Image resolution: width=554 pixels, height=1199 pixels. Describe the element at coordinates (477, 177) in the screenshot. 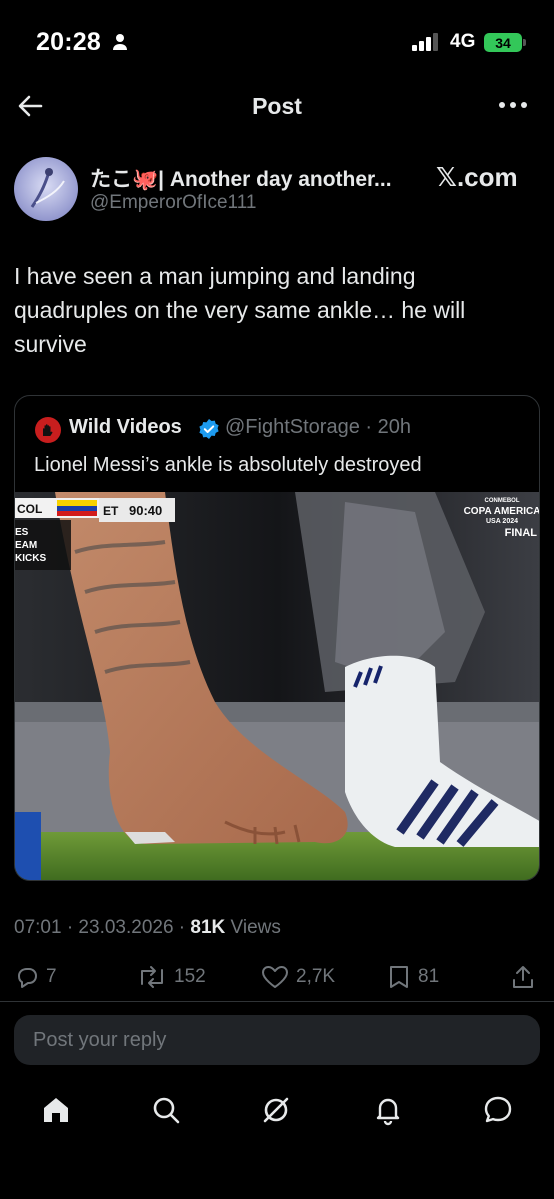

I see `source-label: 𝕏.com` at that location.